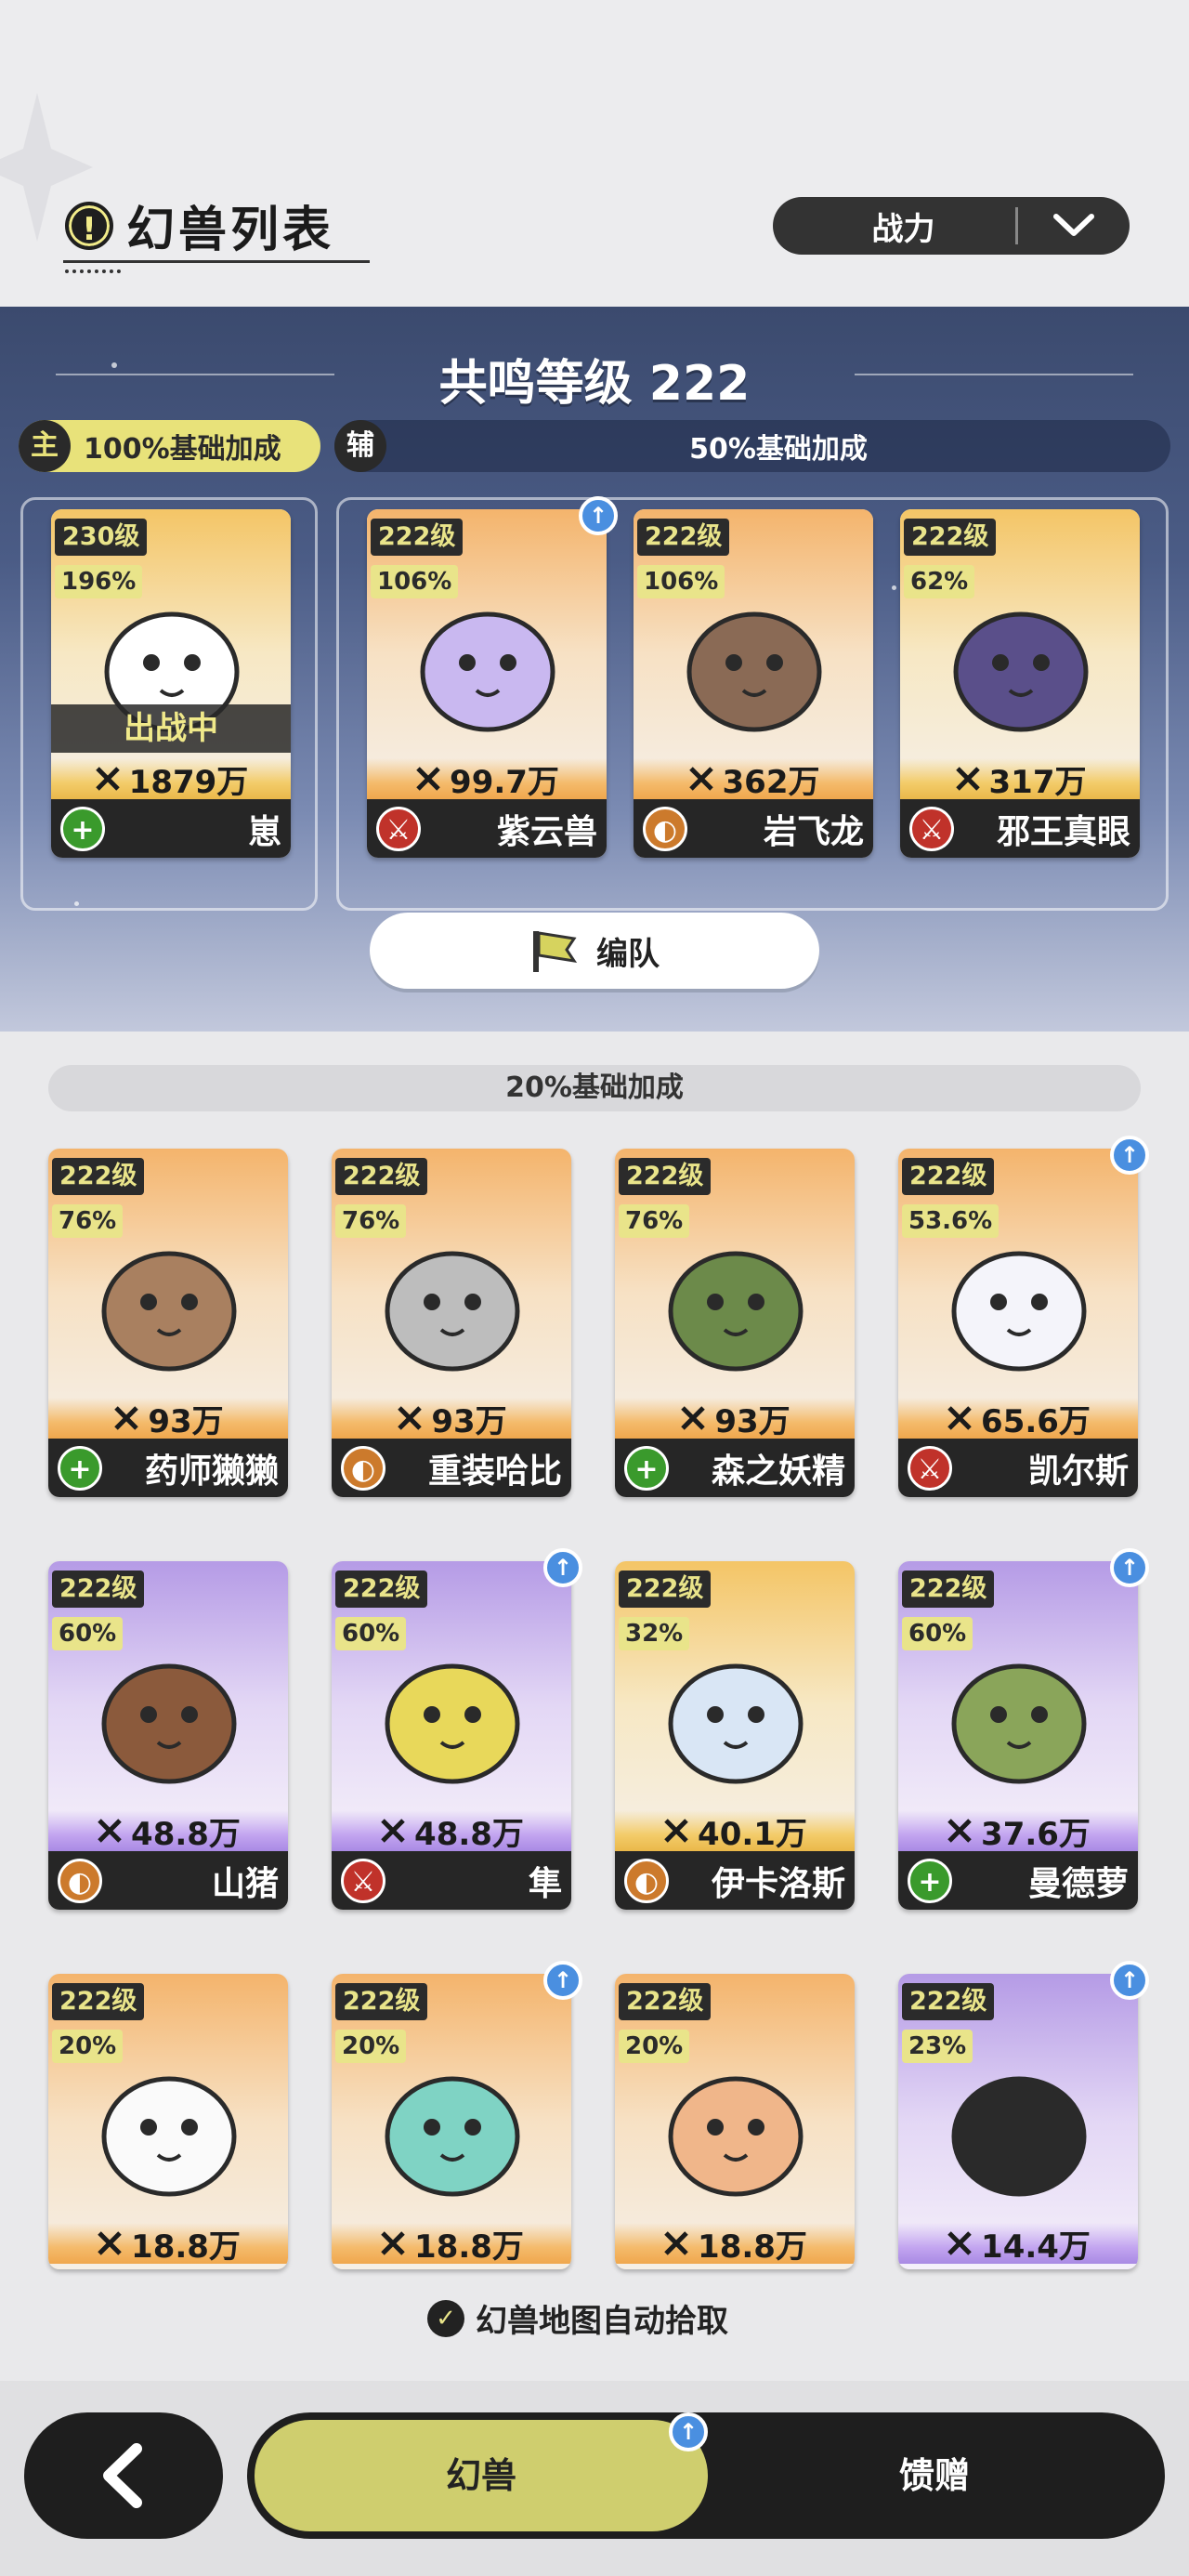 The width and height of the screenshot is (1189, 2576). I want to click on tab-gift: 馈赠, so click(935, 2475).